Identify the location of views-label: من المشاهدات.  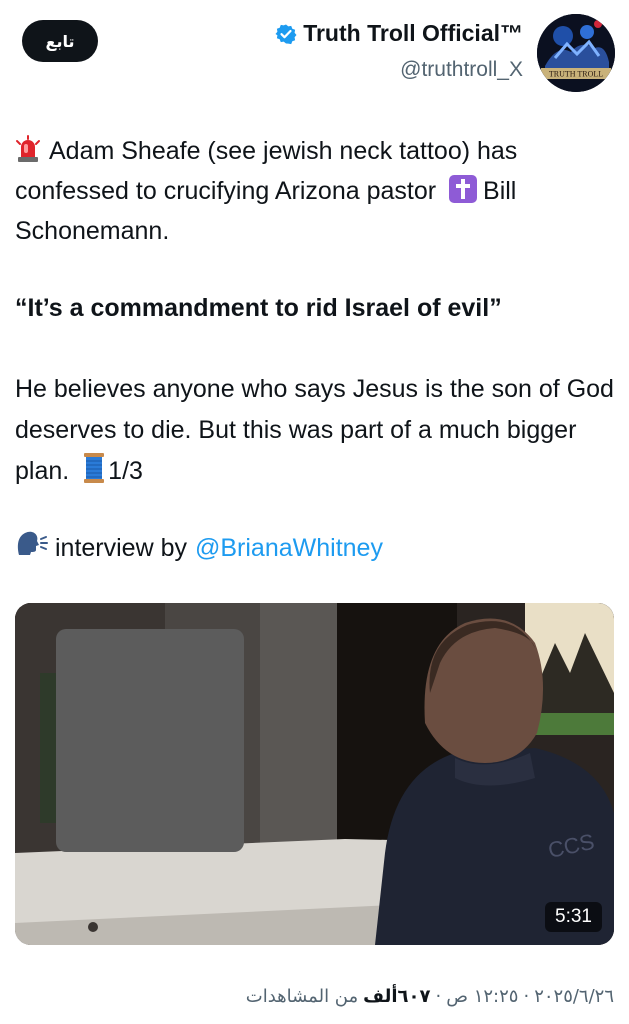
(302, 996).